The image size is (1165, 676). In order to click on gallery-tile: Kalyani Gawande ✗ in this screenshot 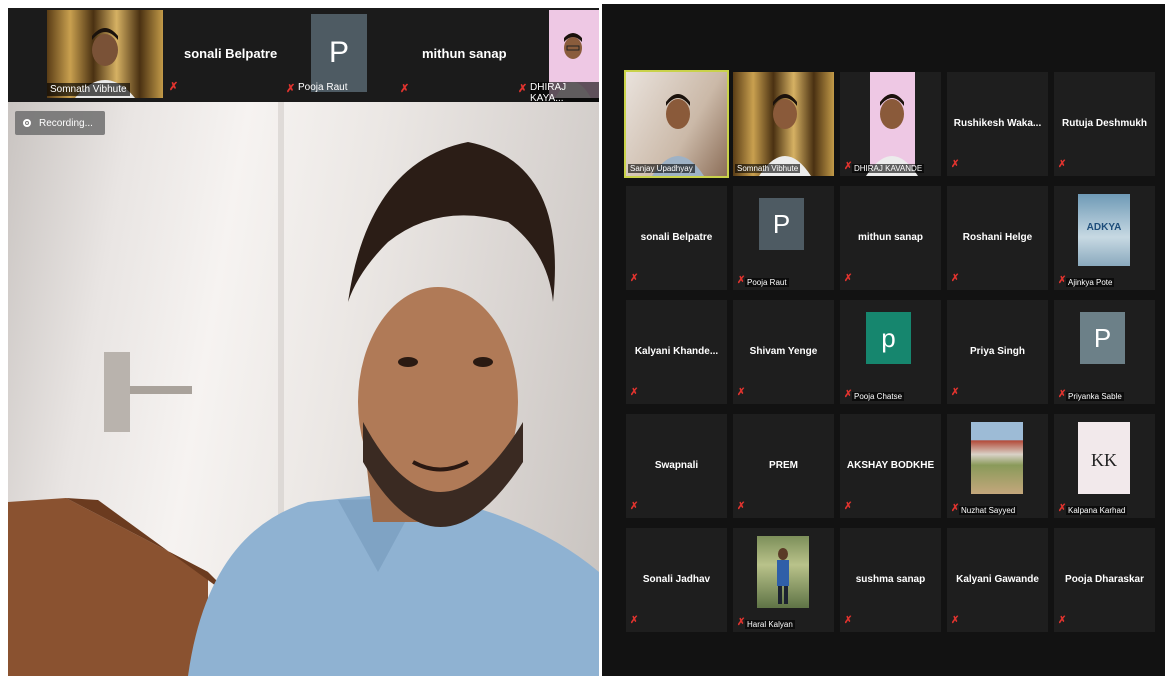, I will do `click(997, 580)`.